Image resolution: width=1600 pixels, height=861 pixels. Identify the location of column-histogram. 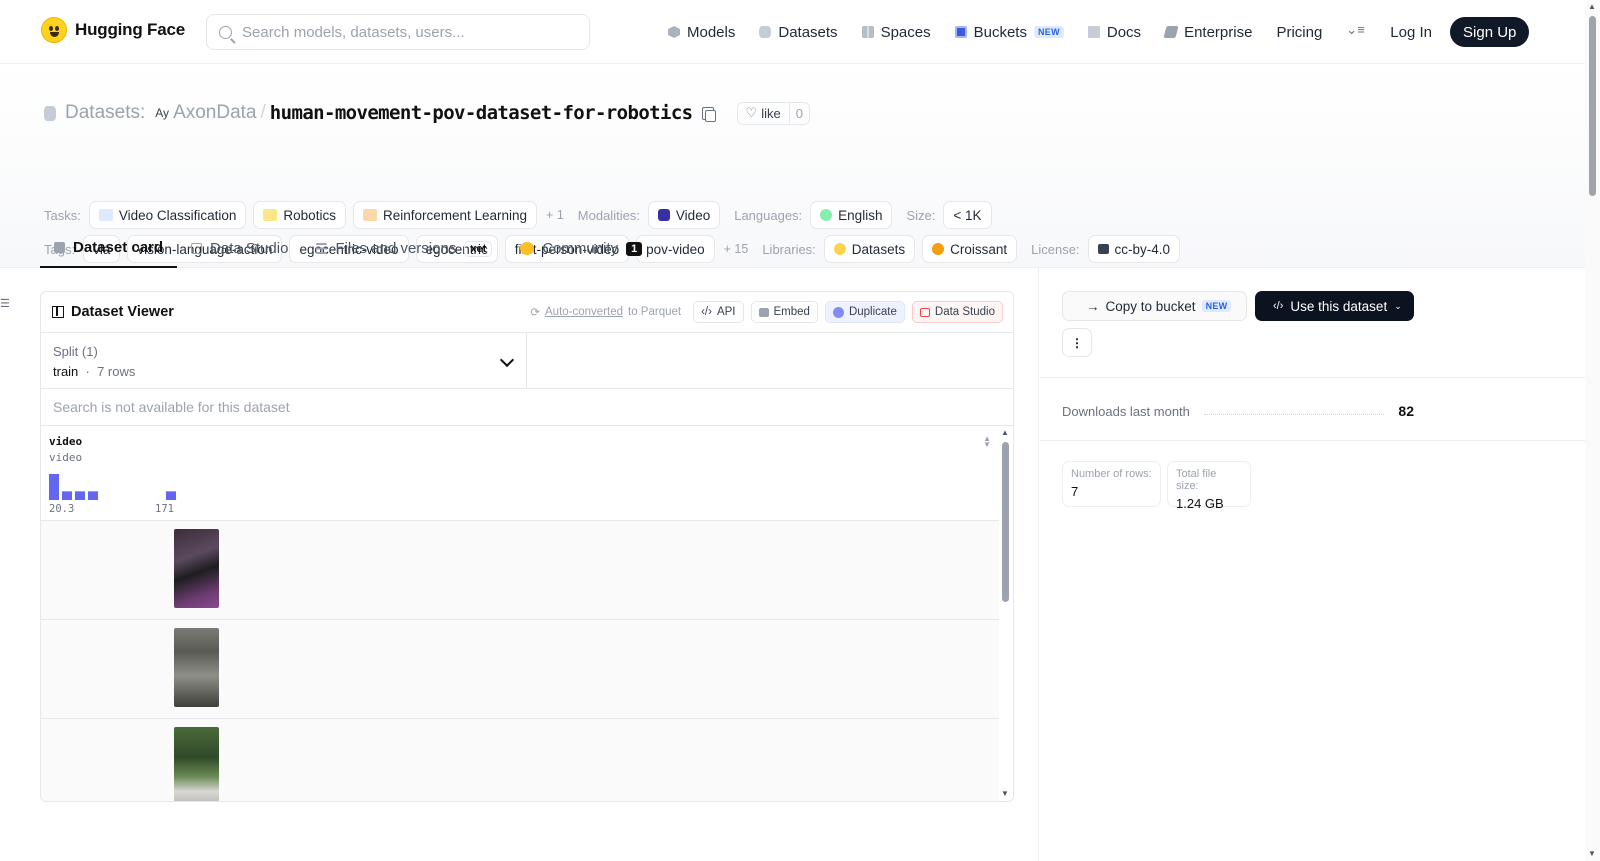
(112, 487).